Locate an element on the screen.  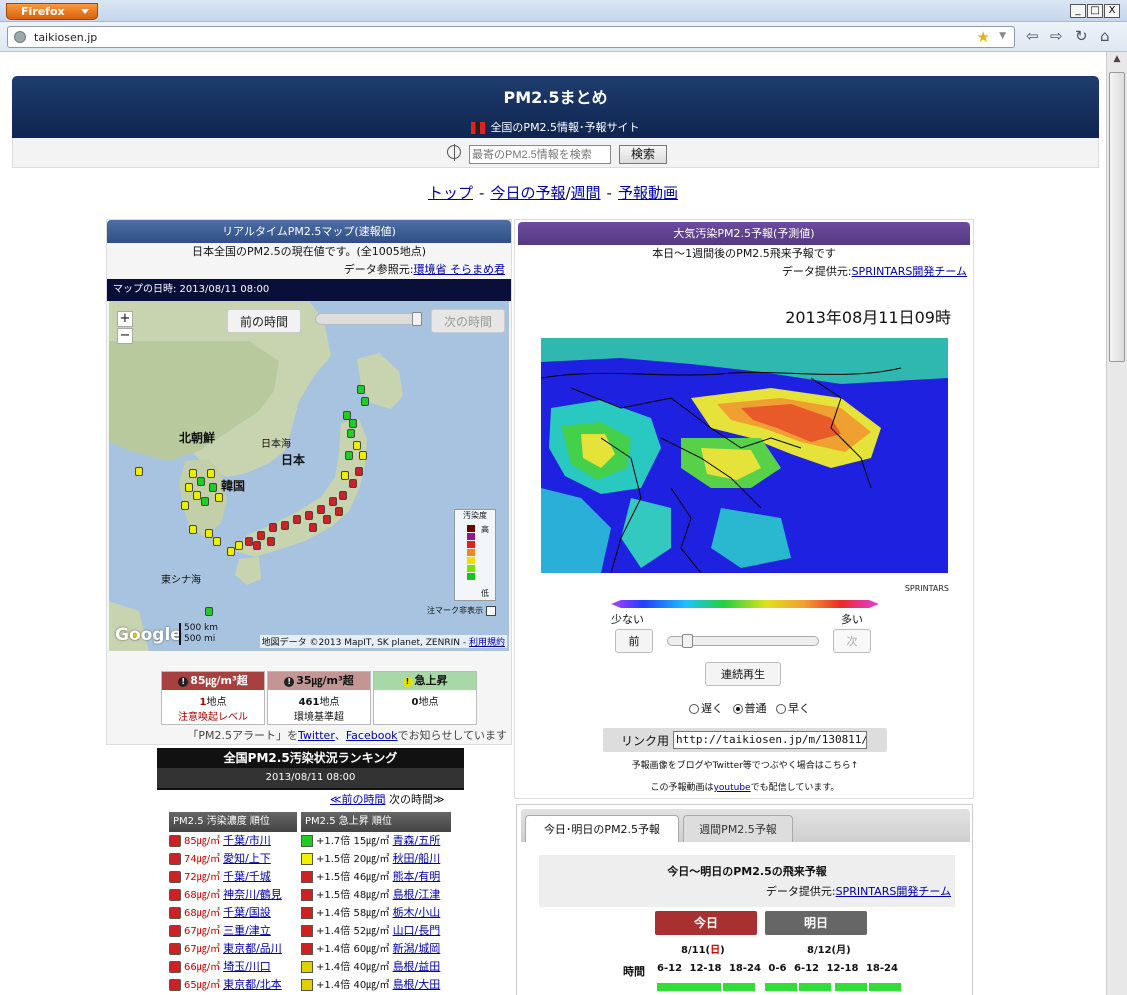
search-input is located at coordinates (540, 154).